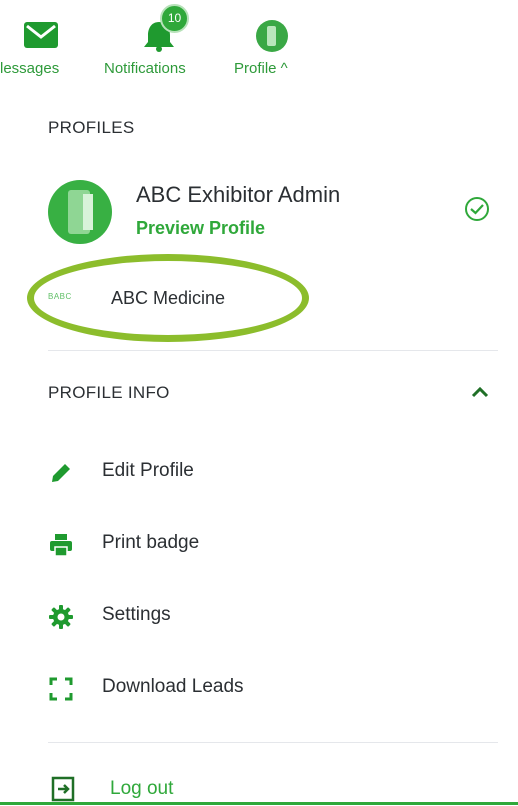 Image resolution: width=518 pixels, height=806 pixels. What do you see at coordinates (270, 616) in the screenshot?
I see `menu-item-settings: Settings` at bounding box center [270, 616].